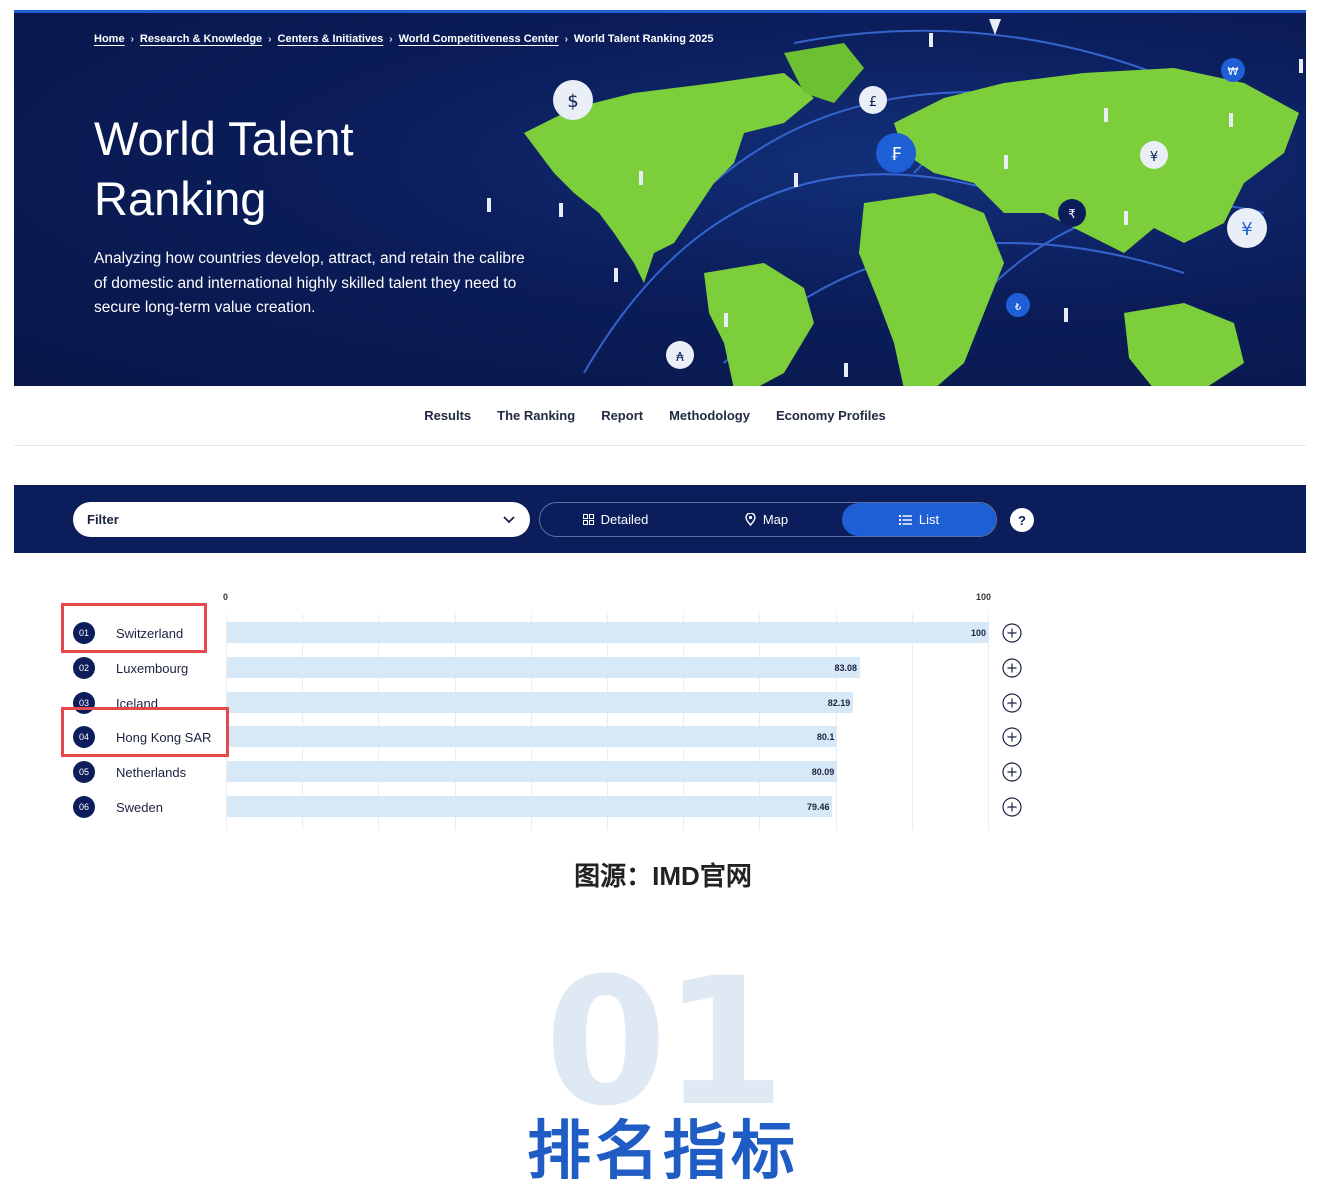  Describe the element at coordinates (823, 772) in the screenshot. I see `score-value-label: 80.09` at that location.